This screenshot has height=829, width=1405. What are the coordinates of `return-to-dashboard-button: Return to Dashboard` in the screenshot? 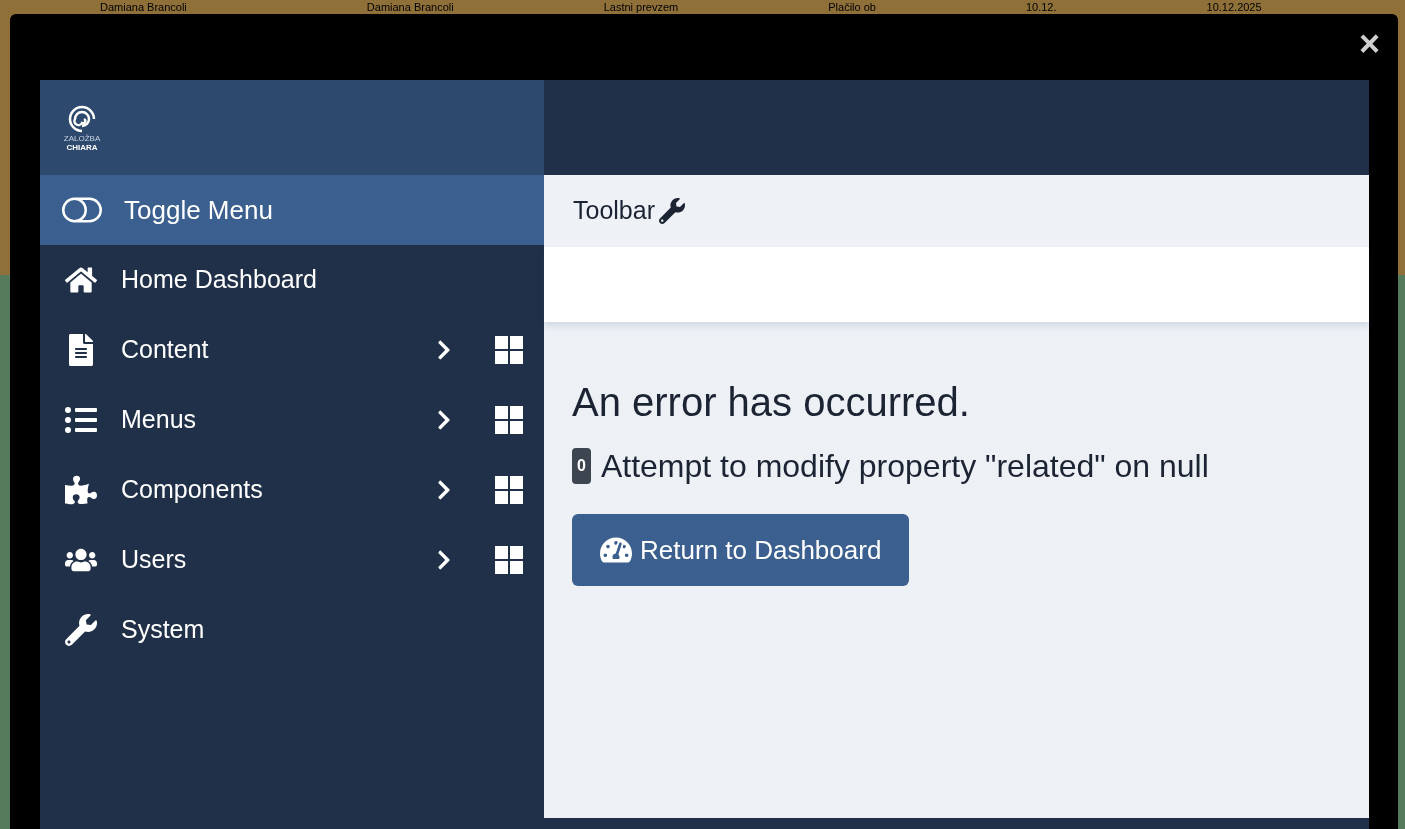 It's located at (741, 550).